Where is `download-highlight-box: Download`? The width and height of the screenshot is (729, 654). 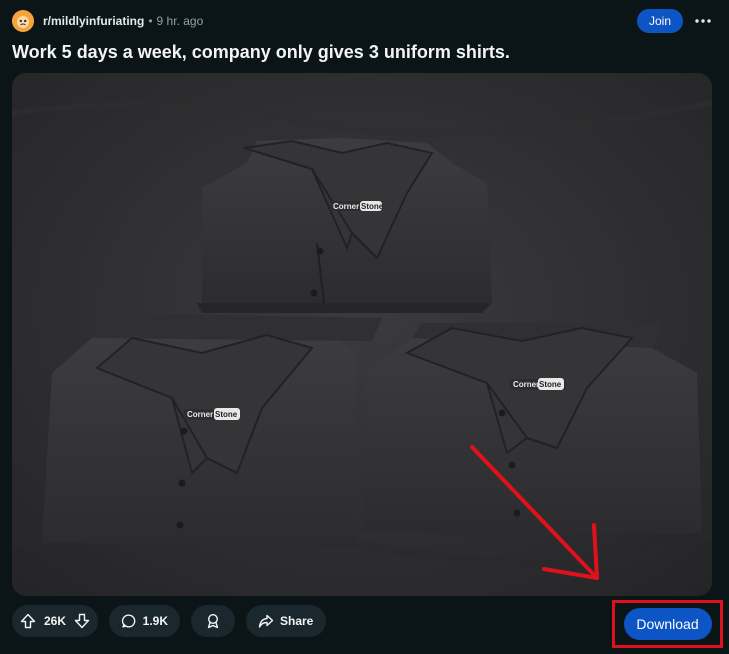 download-highlight-box: Download is located at coordinates (667, 624).